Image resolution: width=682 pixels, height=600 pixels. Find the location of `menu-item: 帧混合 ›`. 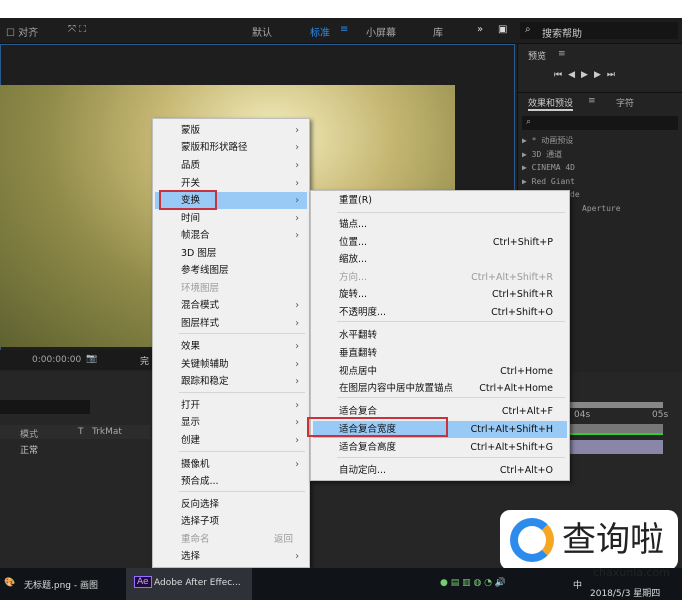

menu-item: 帧混合 › is located at coordinates (231, 235).